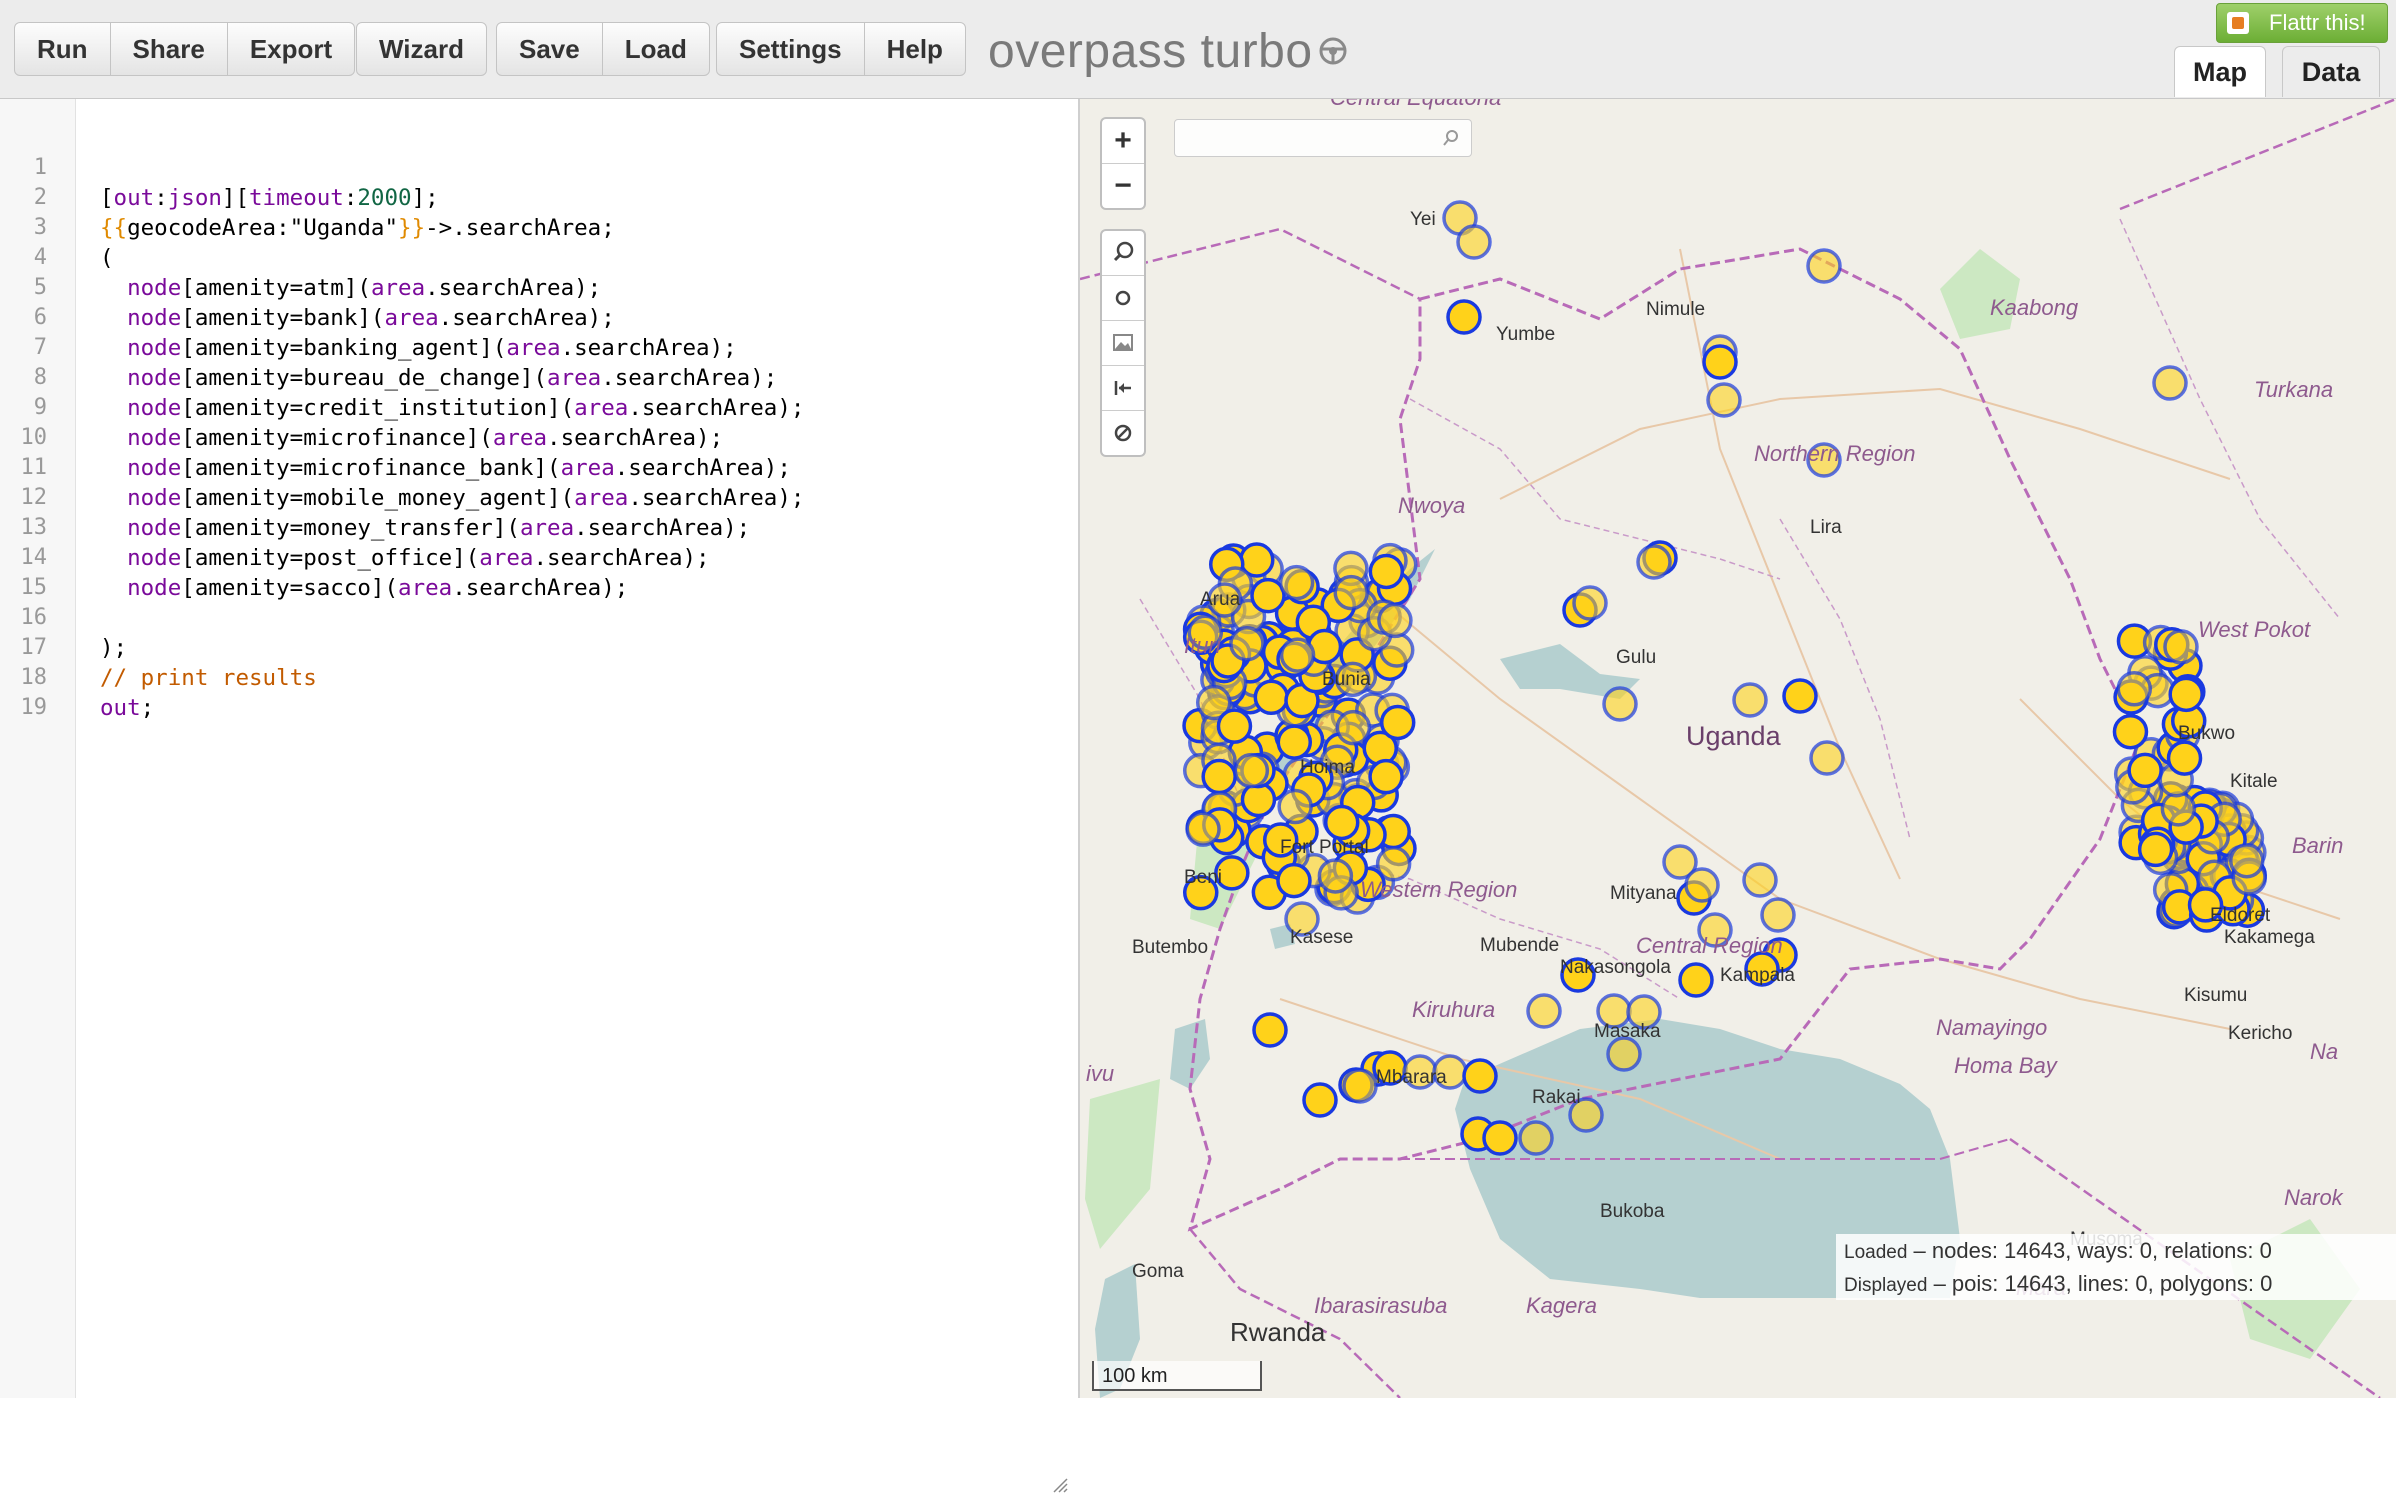  Describe the element at coordinates (915, 49) in the screenshot. I see `help-button: Help` at that location.